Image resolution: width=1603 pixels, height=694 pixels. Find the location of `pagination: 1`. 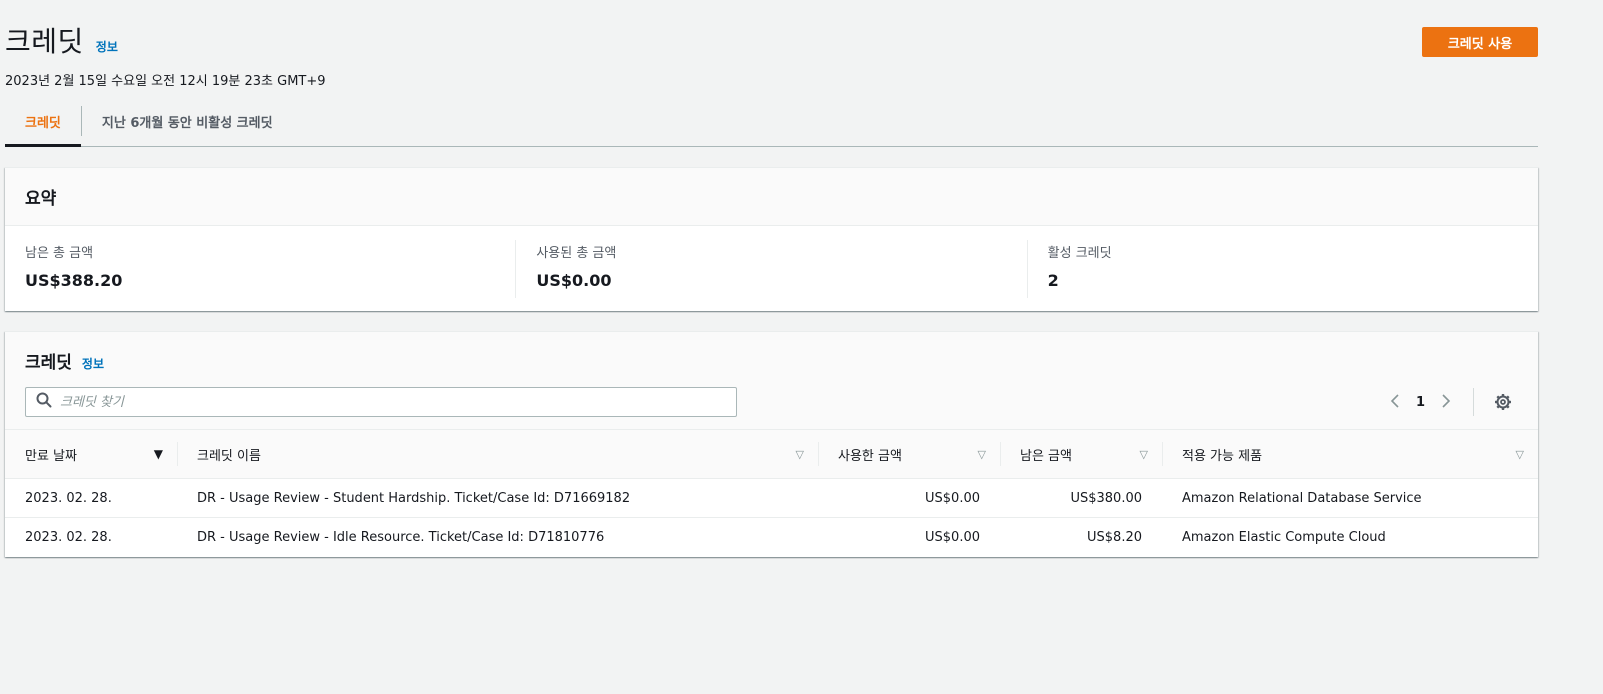

pagination: 1 is located at coordinates (1450, 402).